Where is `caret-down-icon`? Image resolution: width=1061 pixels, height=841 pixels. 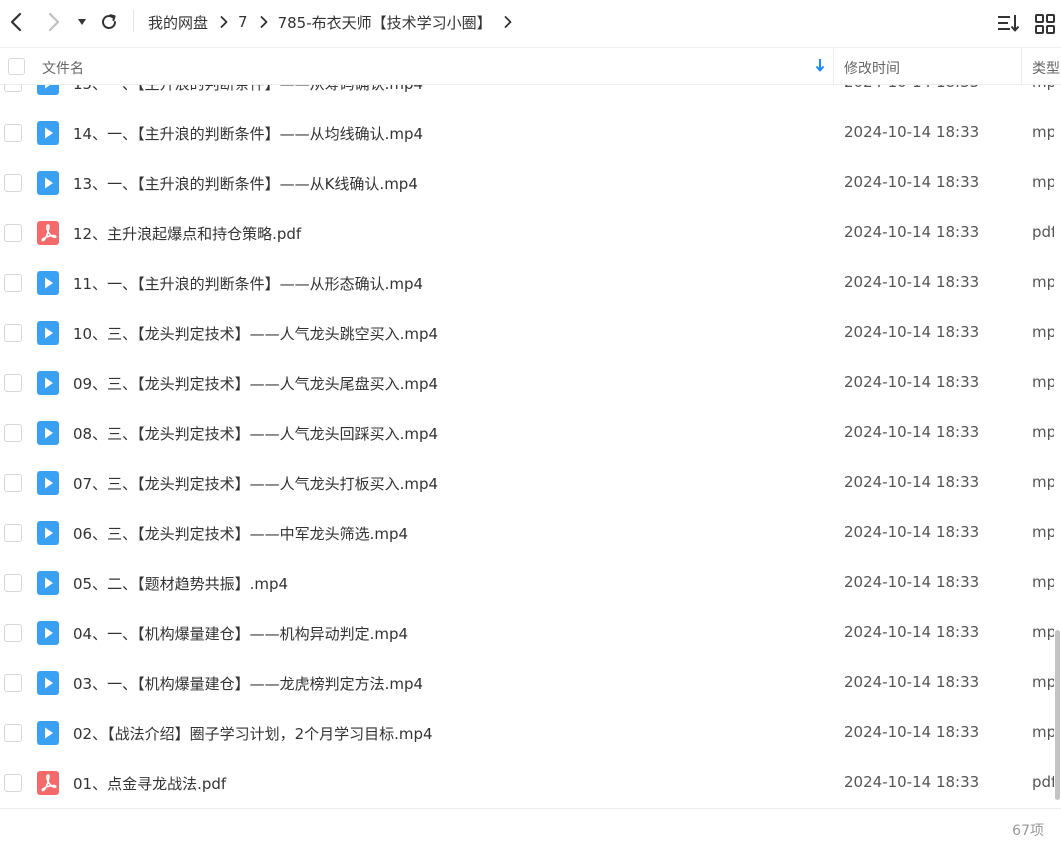 caret-down-icon is located at coordinates (82, 22).